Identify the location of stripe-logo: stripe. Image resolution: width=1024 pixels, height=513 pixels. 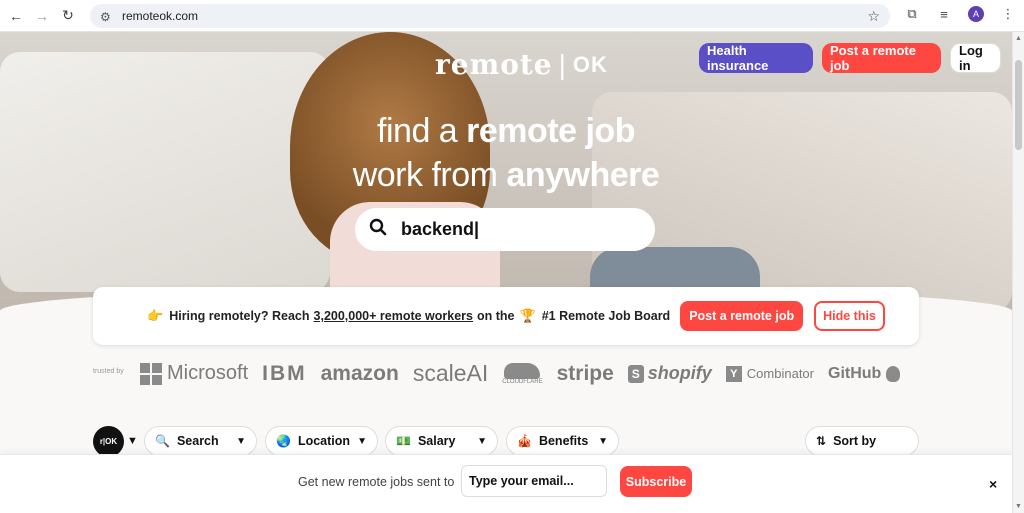
(585, 373).